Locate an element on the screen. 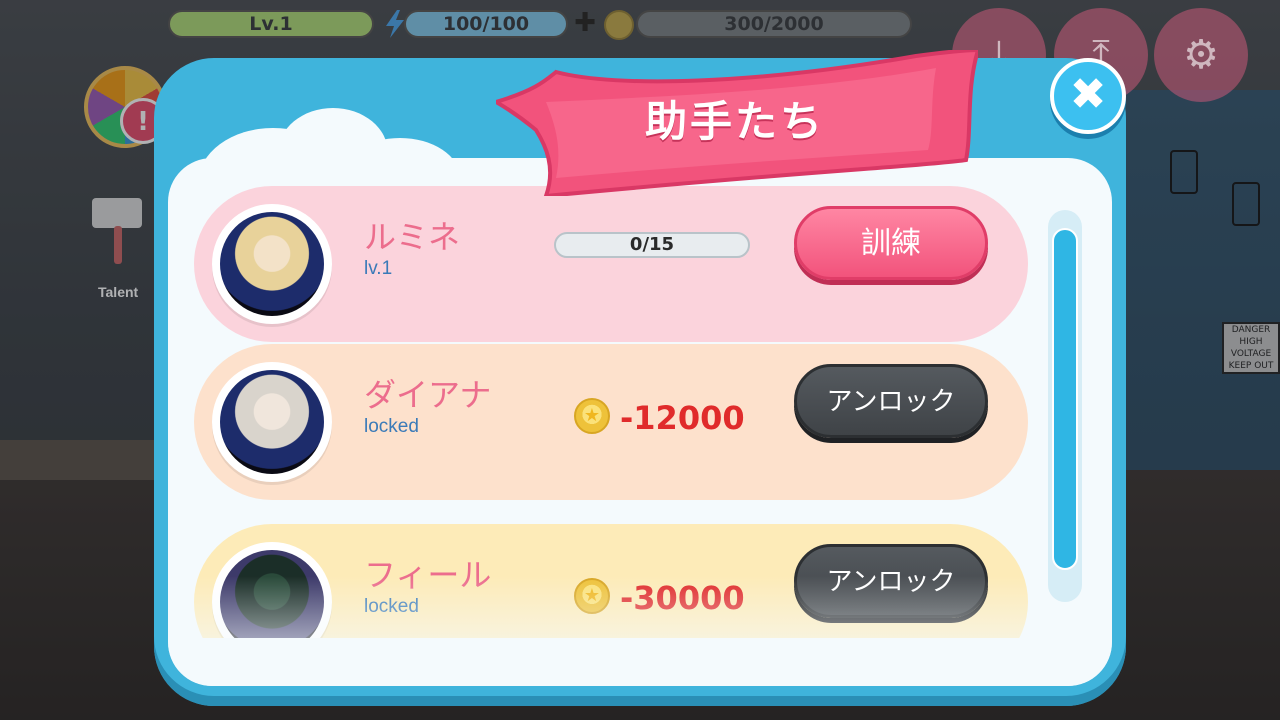  close-icon: ✖ is located at coordinates (1088, 94).